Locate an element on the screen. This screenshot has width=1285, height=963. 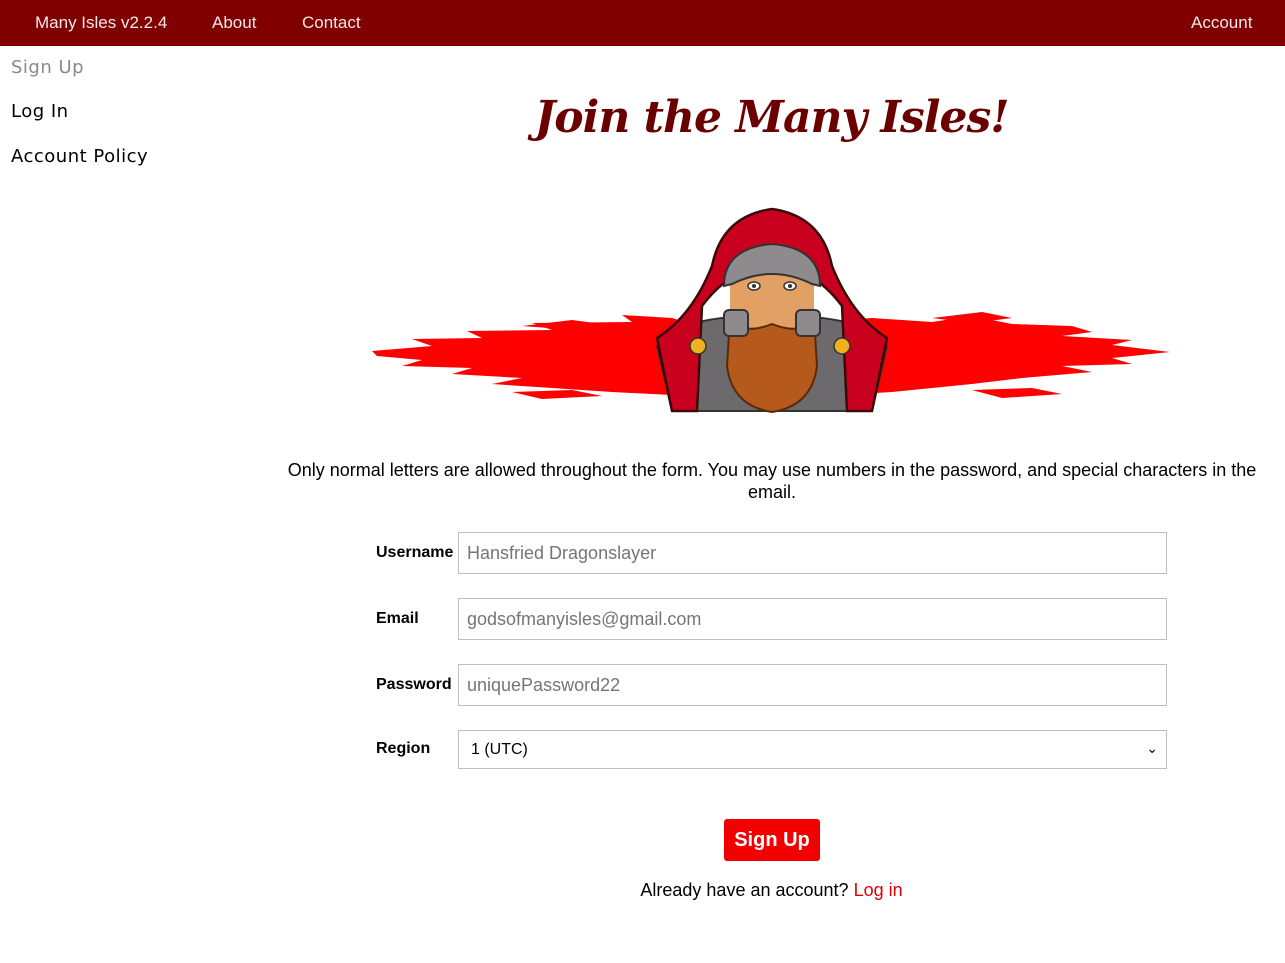
nav-account-link: Account is located at coordinates (1221, 23).